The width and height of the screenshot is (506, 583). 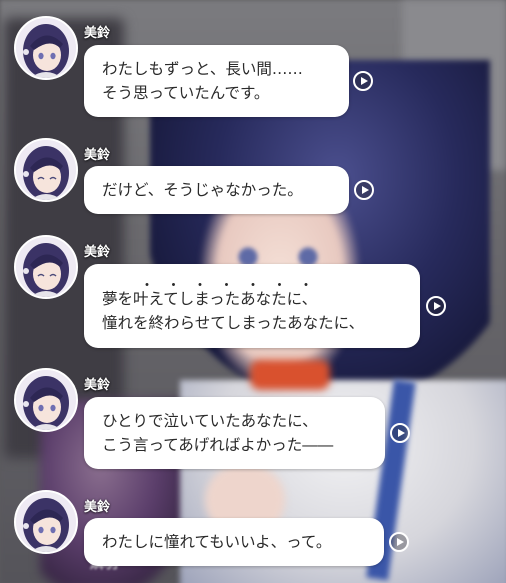 I want to click on message-line: わたしに憧れてもいいよ、って。, so click(x=217, y=542).